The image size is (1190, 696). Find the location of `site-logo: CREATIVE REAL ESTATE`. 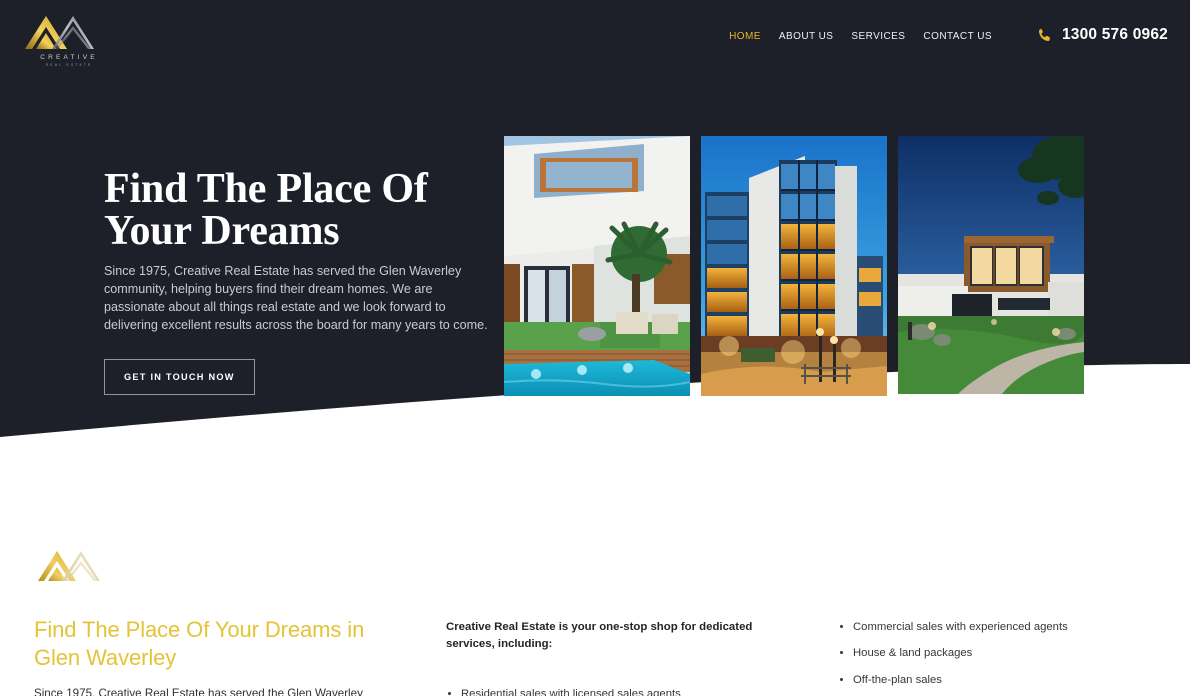

site-logo: CREATIVE REAL ESTATE is located at coordinates (69, 39).